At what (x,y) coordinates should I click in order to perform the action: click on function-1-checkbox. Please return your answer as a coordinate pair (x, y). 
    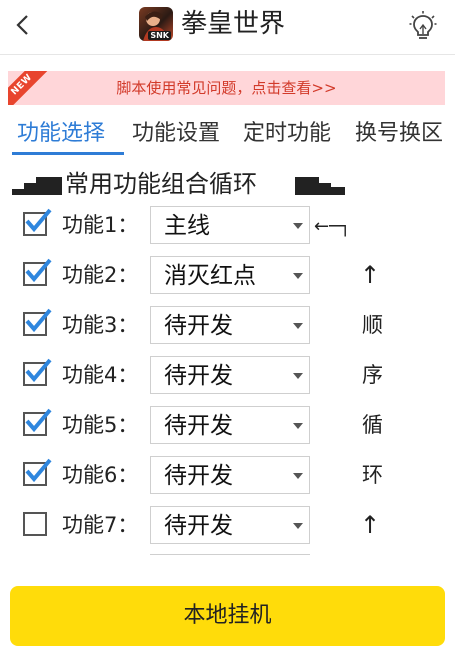
    Looking at the image, I should click on (37, 222).